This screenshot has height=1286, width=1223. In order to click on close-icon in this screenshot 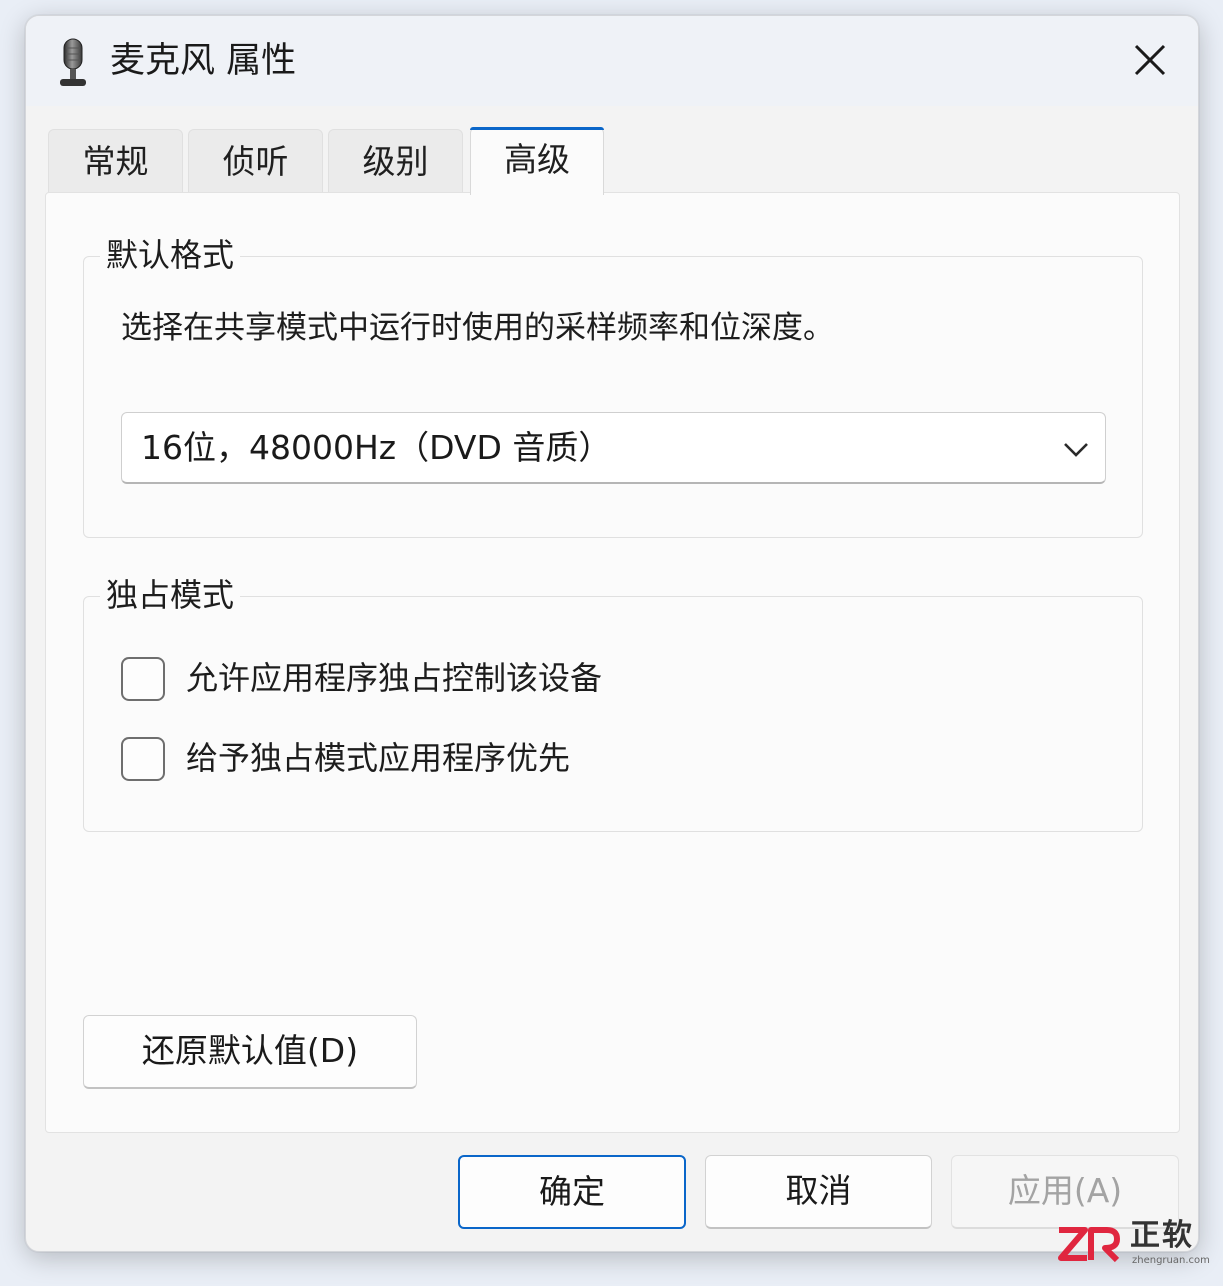, I will do `click(1150, 60)`.